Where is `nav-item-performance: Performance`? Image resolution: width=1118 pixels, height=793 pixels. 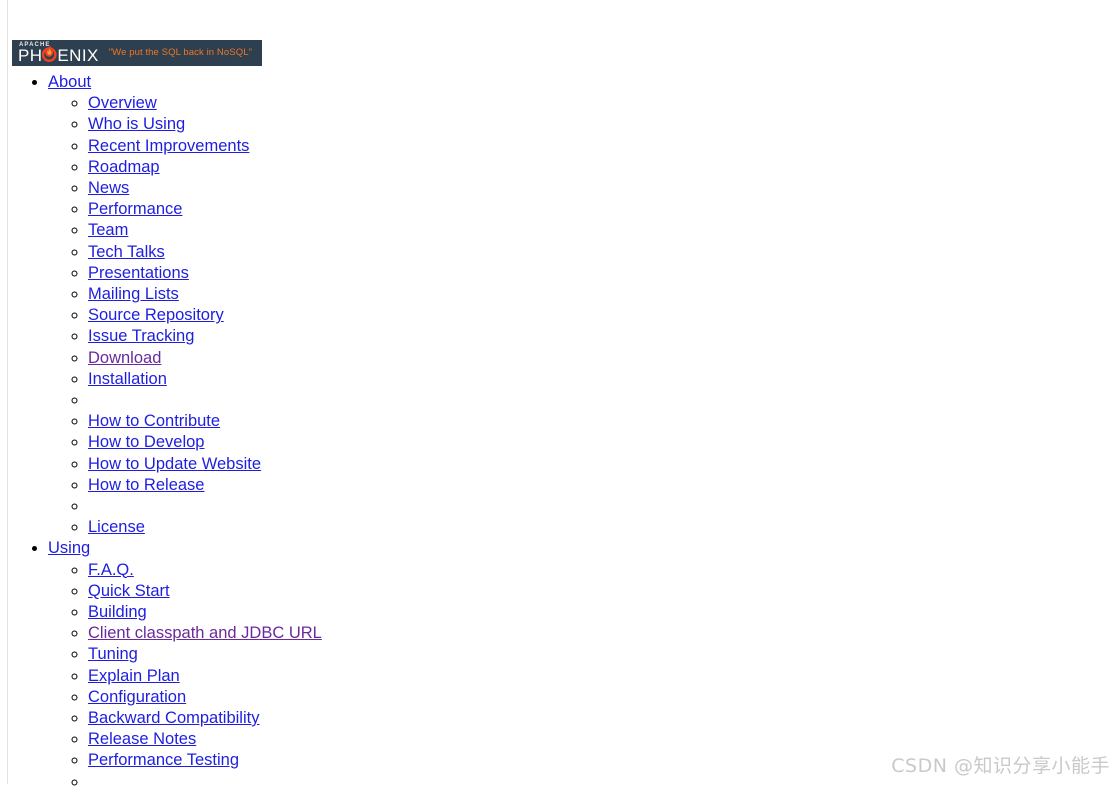
nav-item-performance: Performance is located at coordinates (548, 209).